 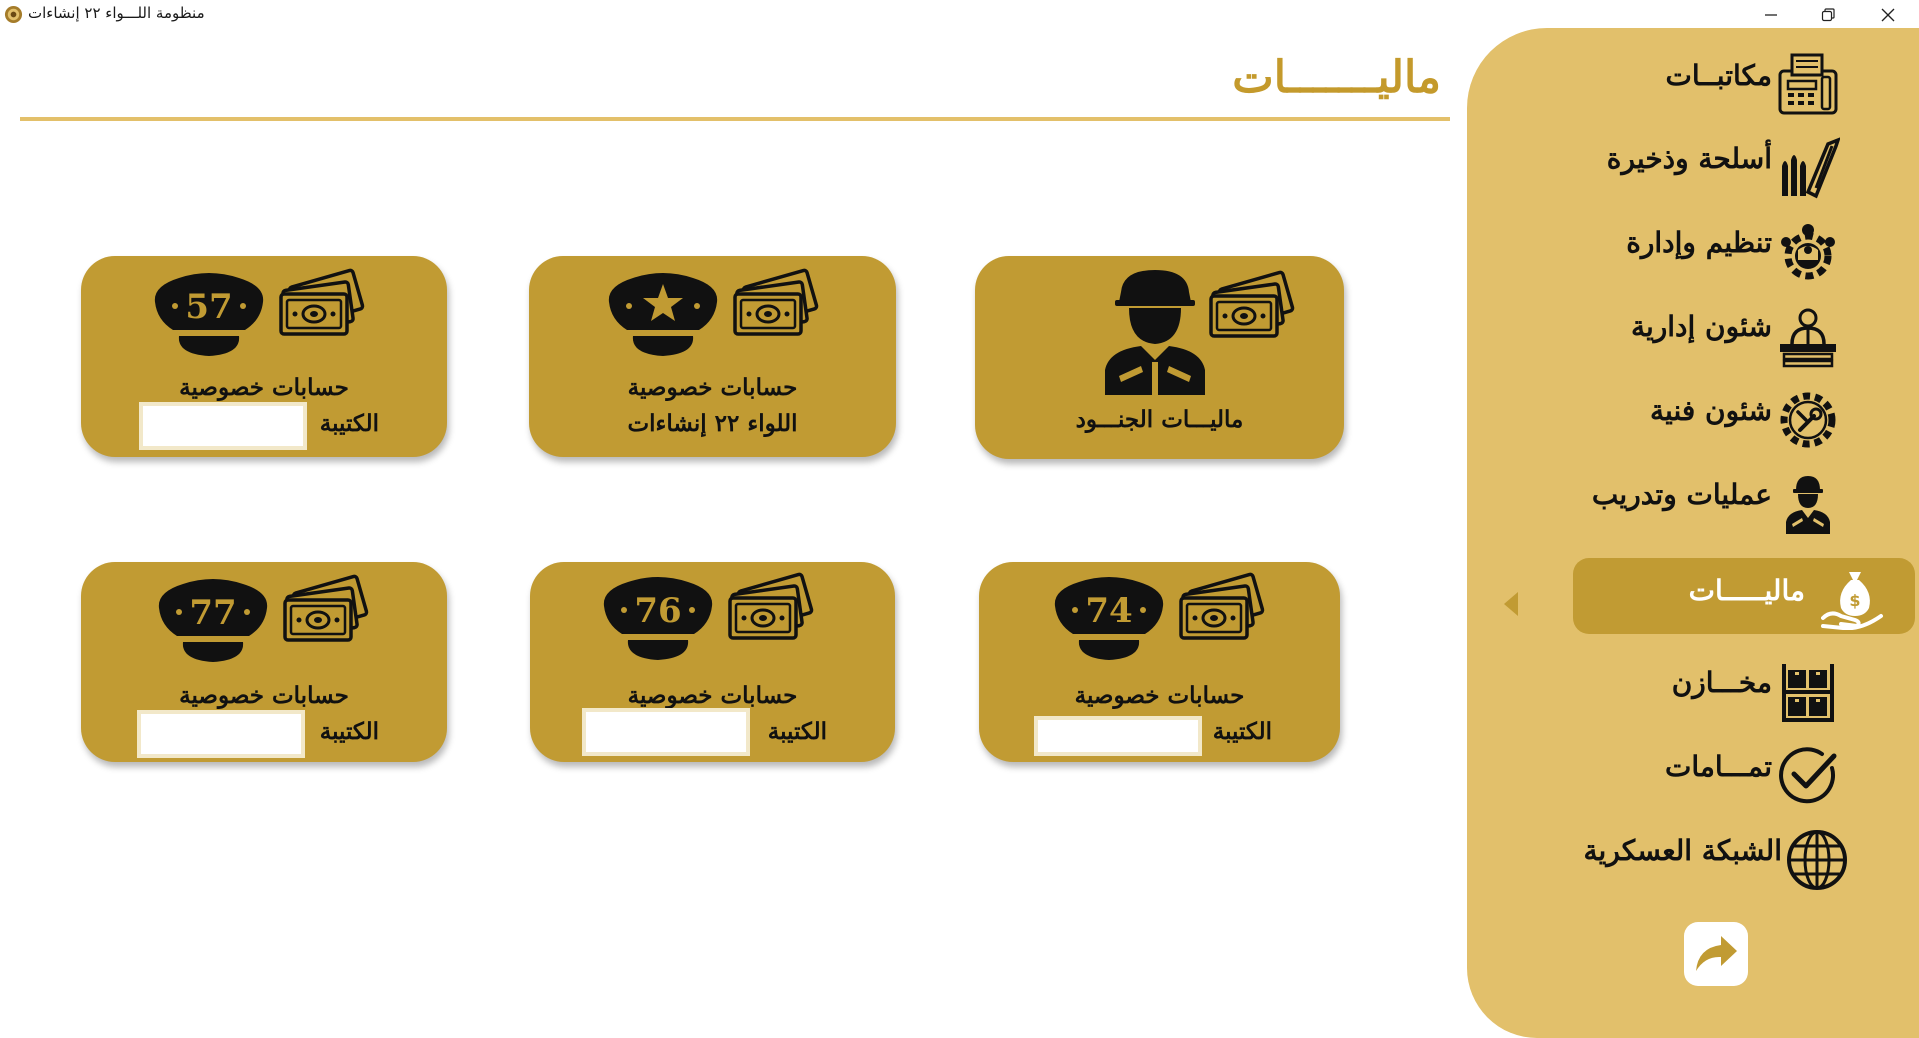 I want to click on cap-badge: 74, so click(x=1108, y=611).